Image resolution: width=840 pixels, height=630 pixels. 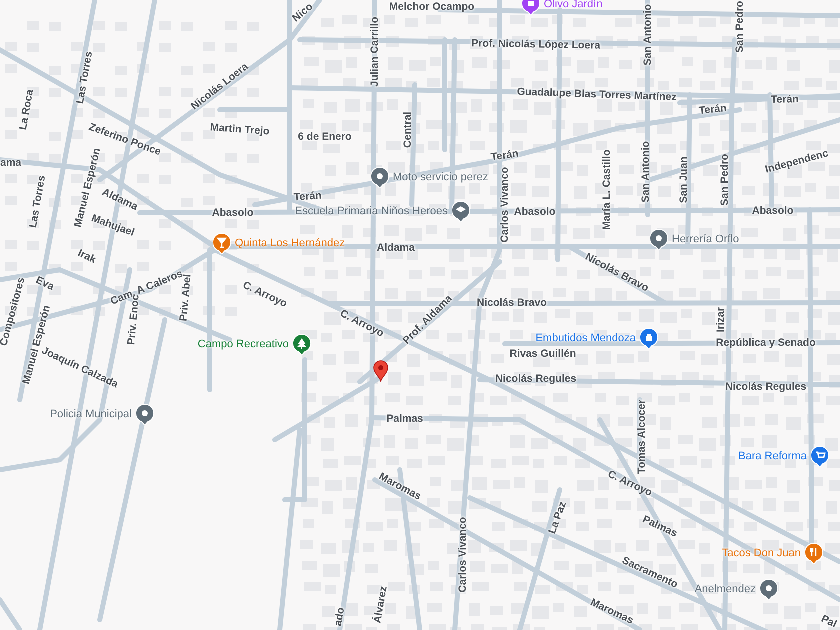 What do you see at coordinates (721, 320) in the screenshot?
I see `street-label: Irizar` at bounding box center [721, 320].